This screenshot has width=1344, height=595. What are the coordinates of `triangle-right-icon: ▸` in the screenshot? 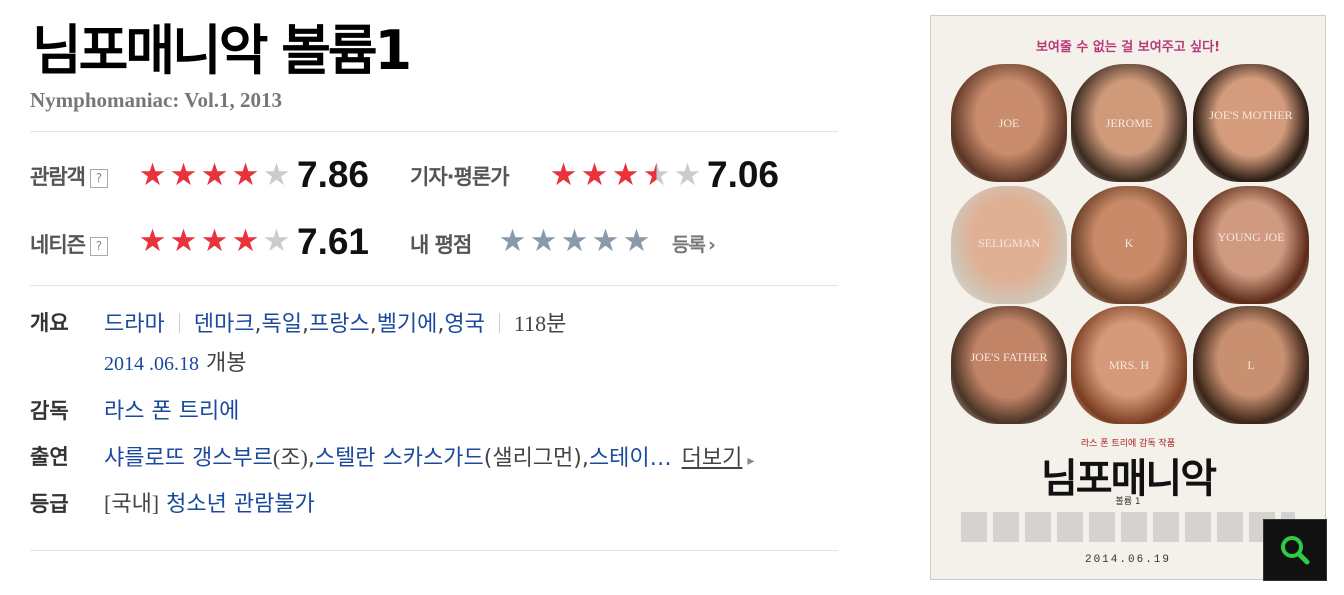 It's located at (751, 461).